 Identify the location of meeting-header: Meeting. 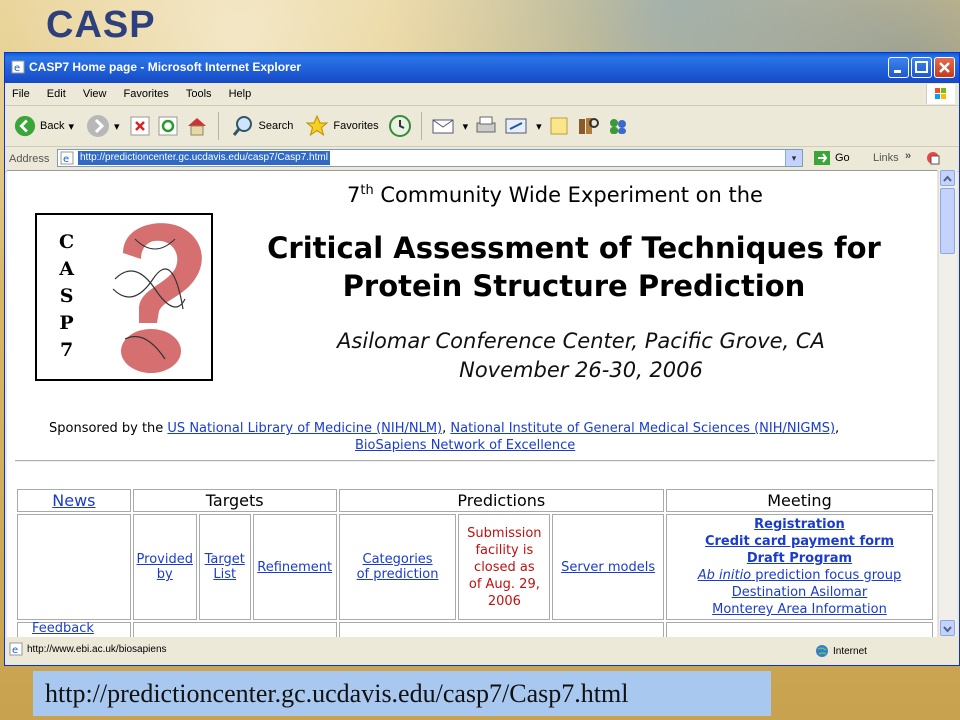
(799, 500).